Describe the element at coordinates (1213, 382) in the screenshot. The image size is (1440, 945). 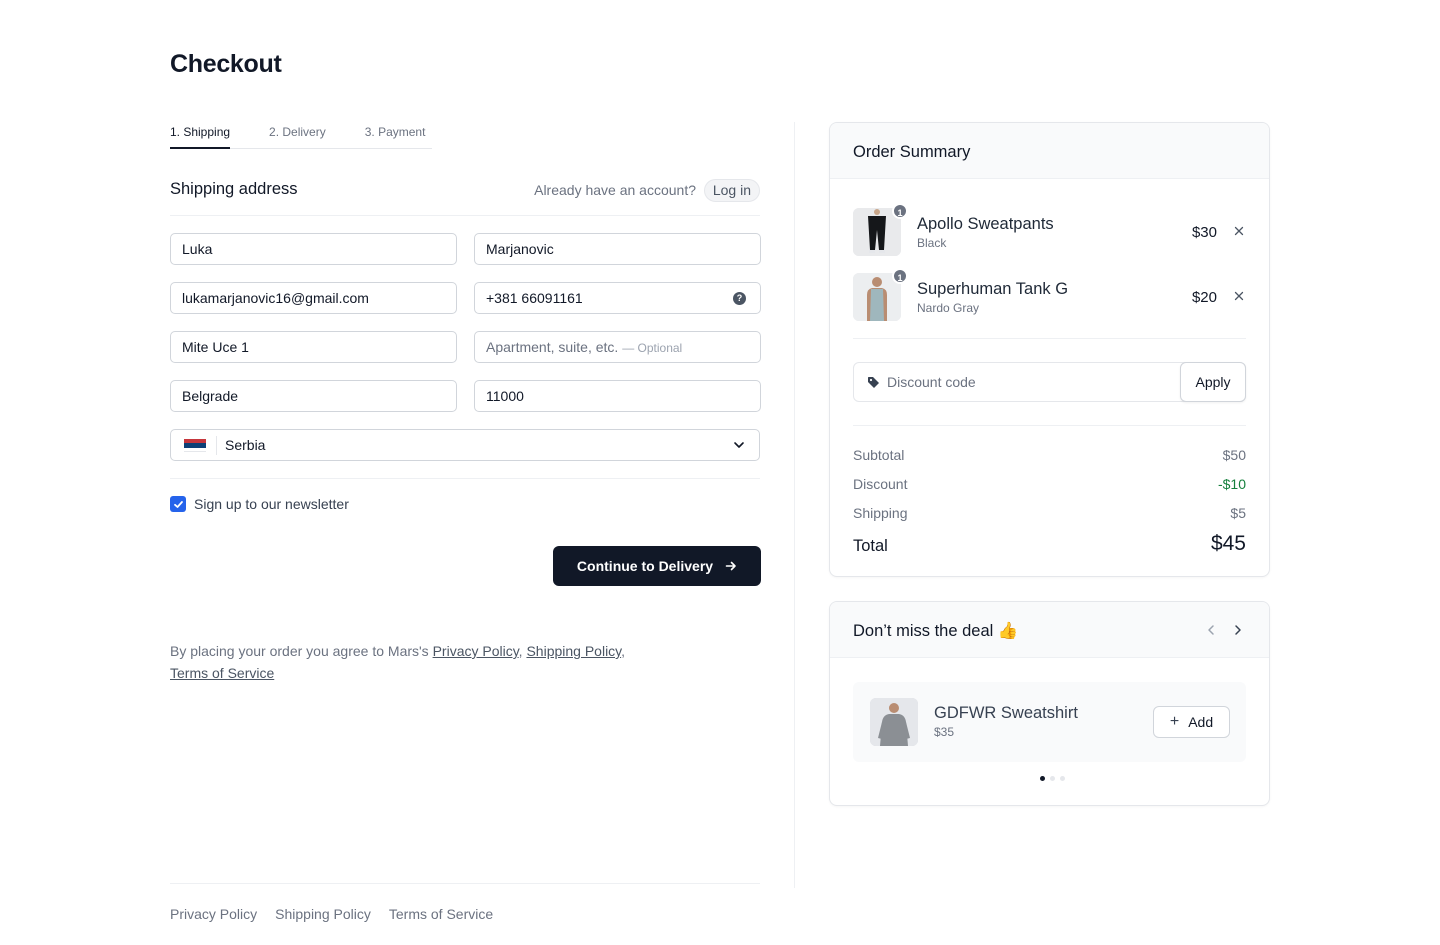
I see `apply-button: Apply` at that location.